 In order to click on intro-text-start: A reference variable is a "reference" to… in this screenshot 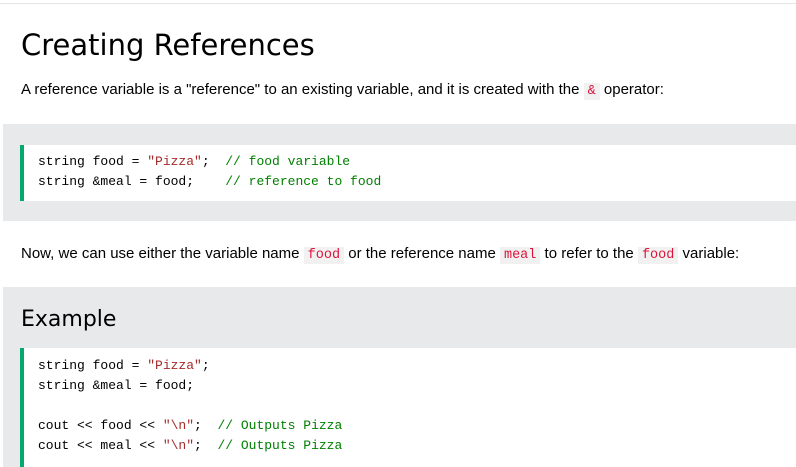, I will do `click(302, 89)`.